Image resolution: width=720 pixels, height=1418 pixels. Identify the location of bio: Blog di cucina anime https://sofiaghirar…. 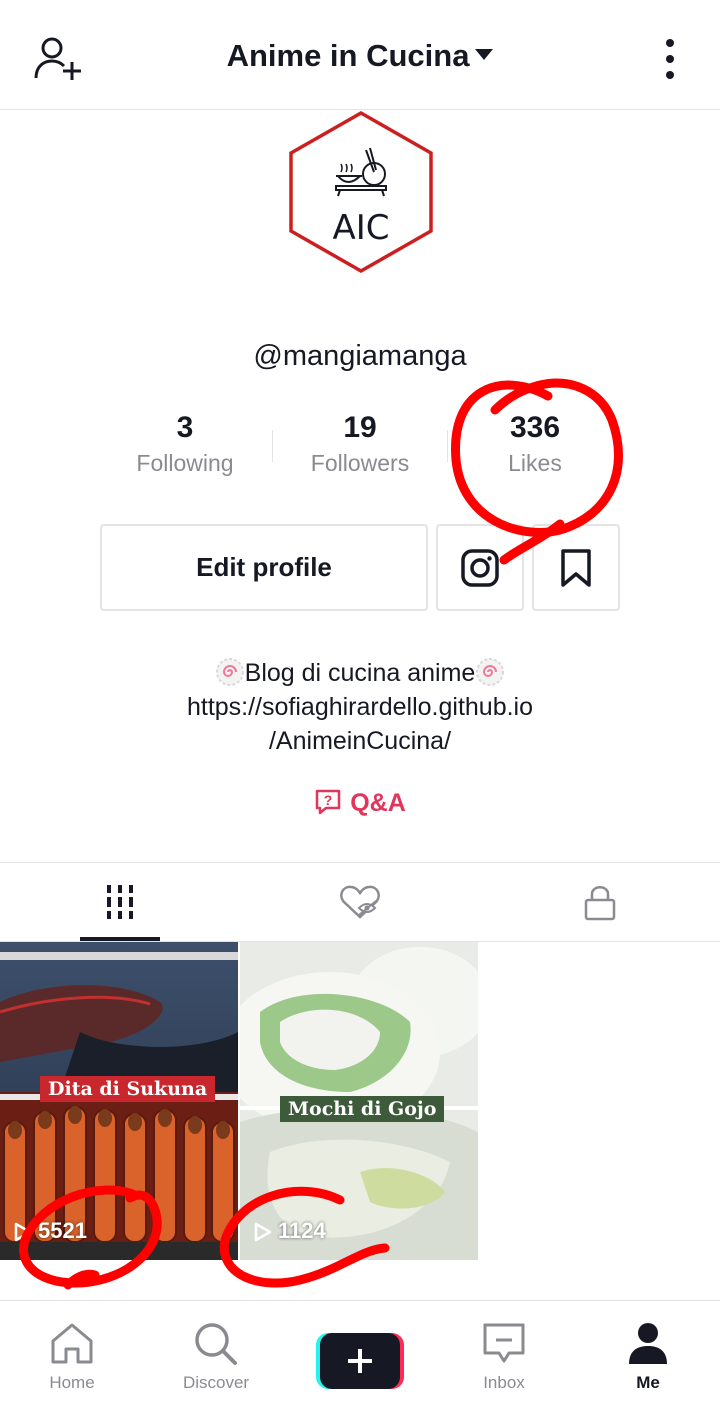
(360, 707).